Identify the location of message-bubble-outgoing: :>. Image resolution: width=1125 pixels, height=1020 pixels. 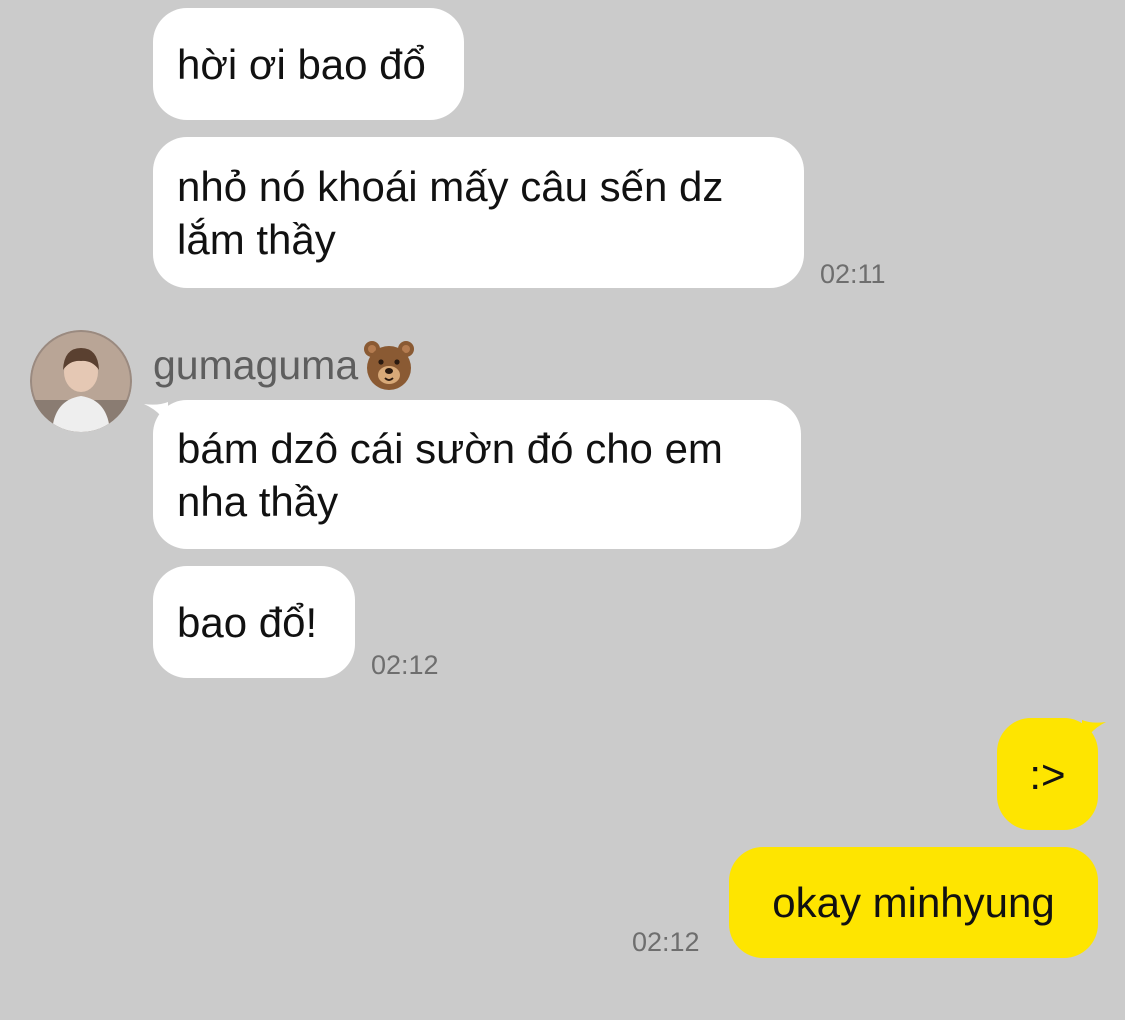
(1047, 774).